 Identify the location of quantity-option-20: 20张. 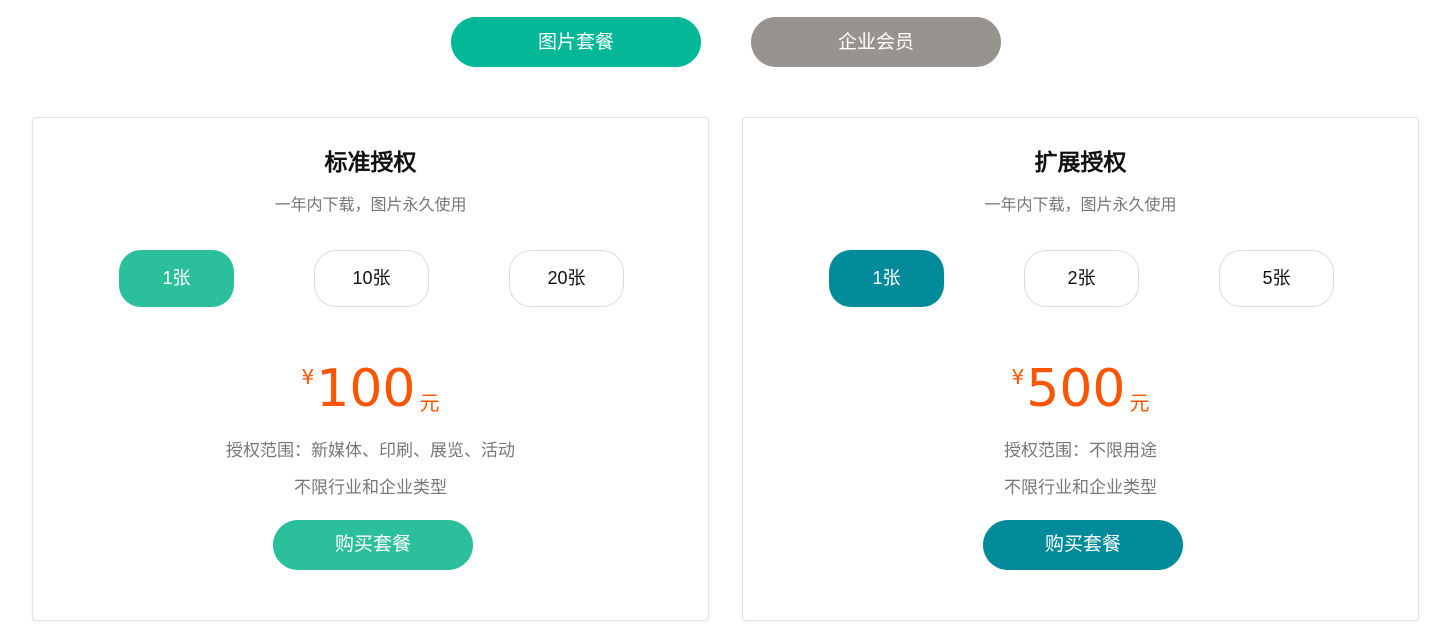
(566, 278).